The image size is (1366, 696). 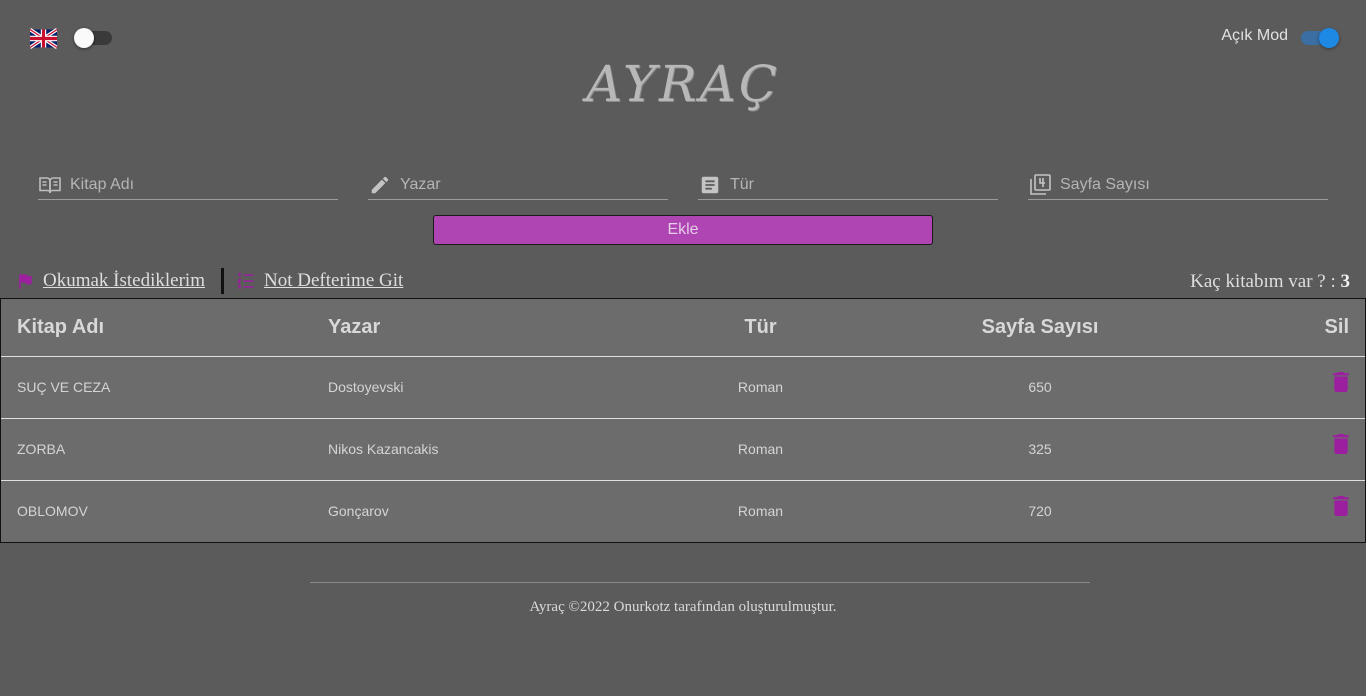 I want to click on light-mode-toggle, so click(x=1320, y=38).